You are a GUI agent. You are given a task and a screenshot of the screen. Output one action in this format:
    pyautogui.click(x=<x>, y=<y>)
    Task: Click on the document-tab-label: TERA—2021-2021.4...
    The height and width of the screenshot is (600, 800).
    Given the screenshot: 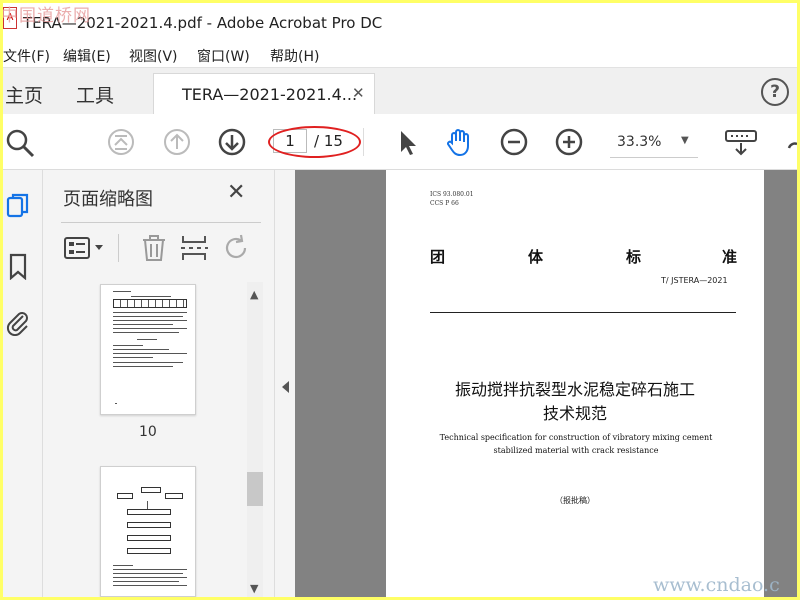 What is the action you would take?
    pyautogui.click(x=270, y=94)
    